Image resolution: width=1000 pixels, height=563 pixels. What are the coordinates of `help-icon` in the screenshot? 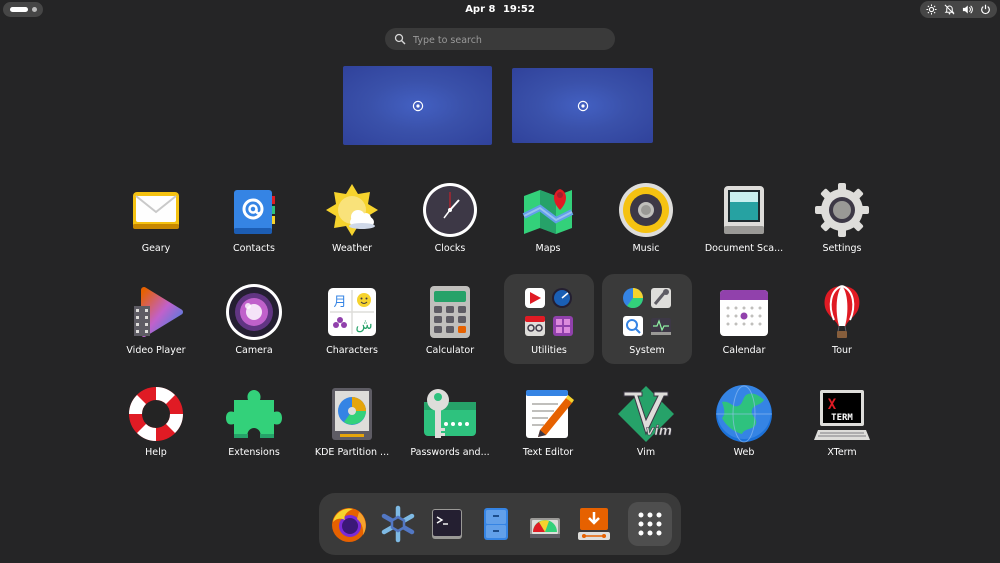 It's located at (156, 414).